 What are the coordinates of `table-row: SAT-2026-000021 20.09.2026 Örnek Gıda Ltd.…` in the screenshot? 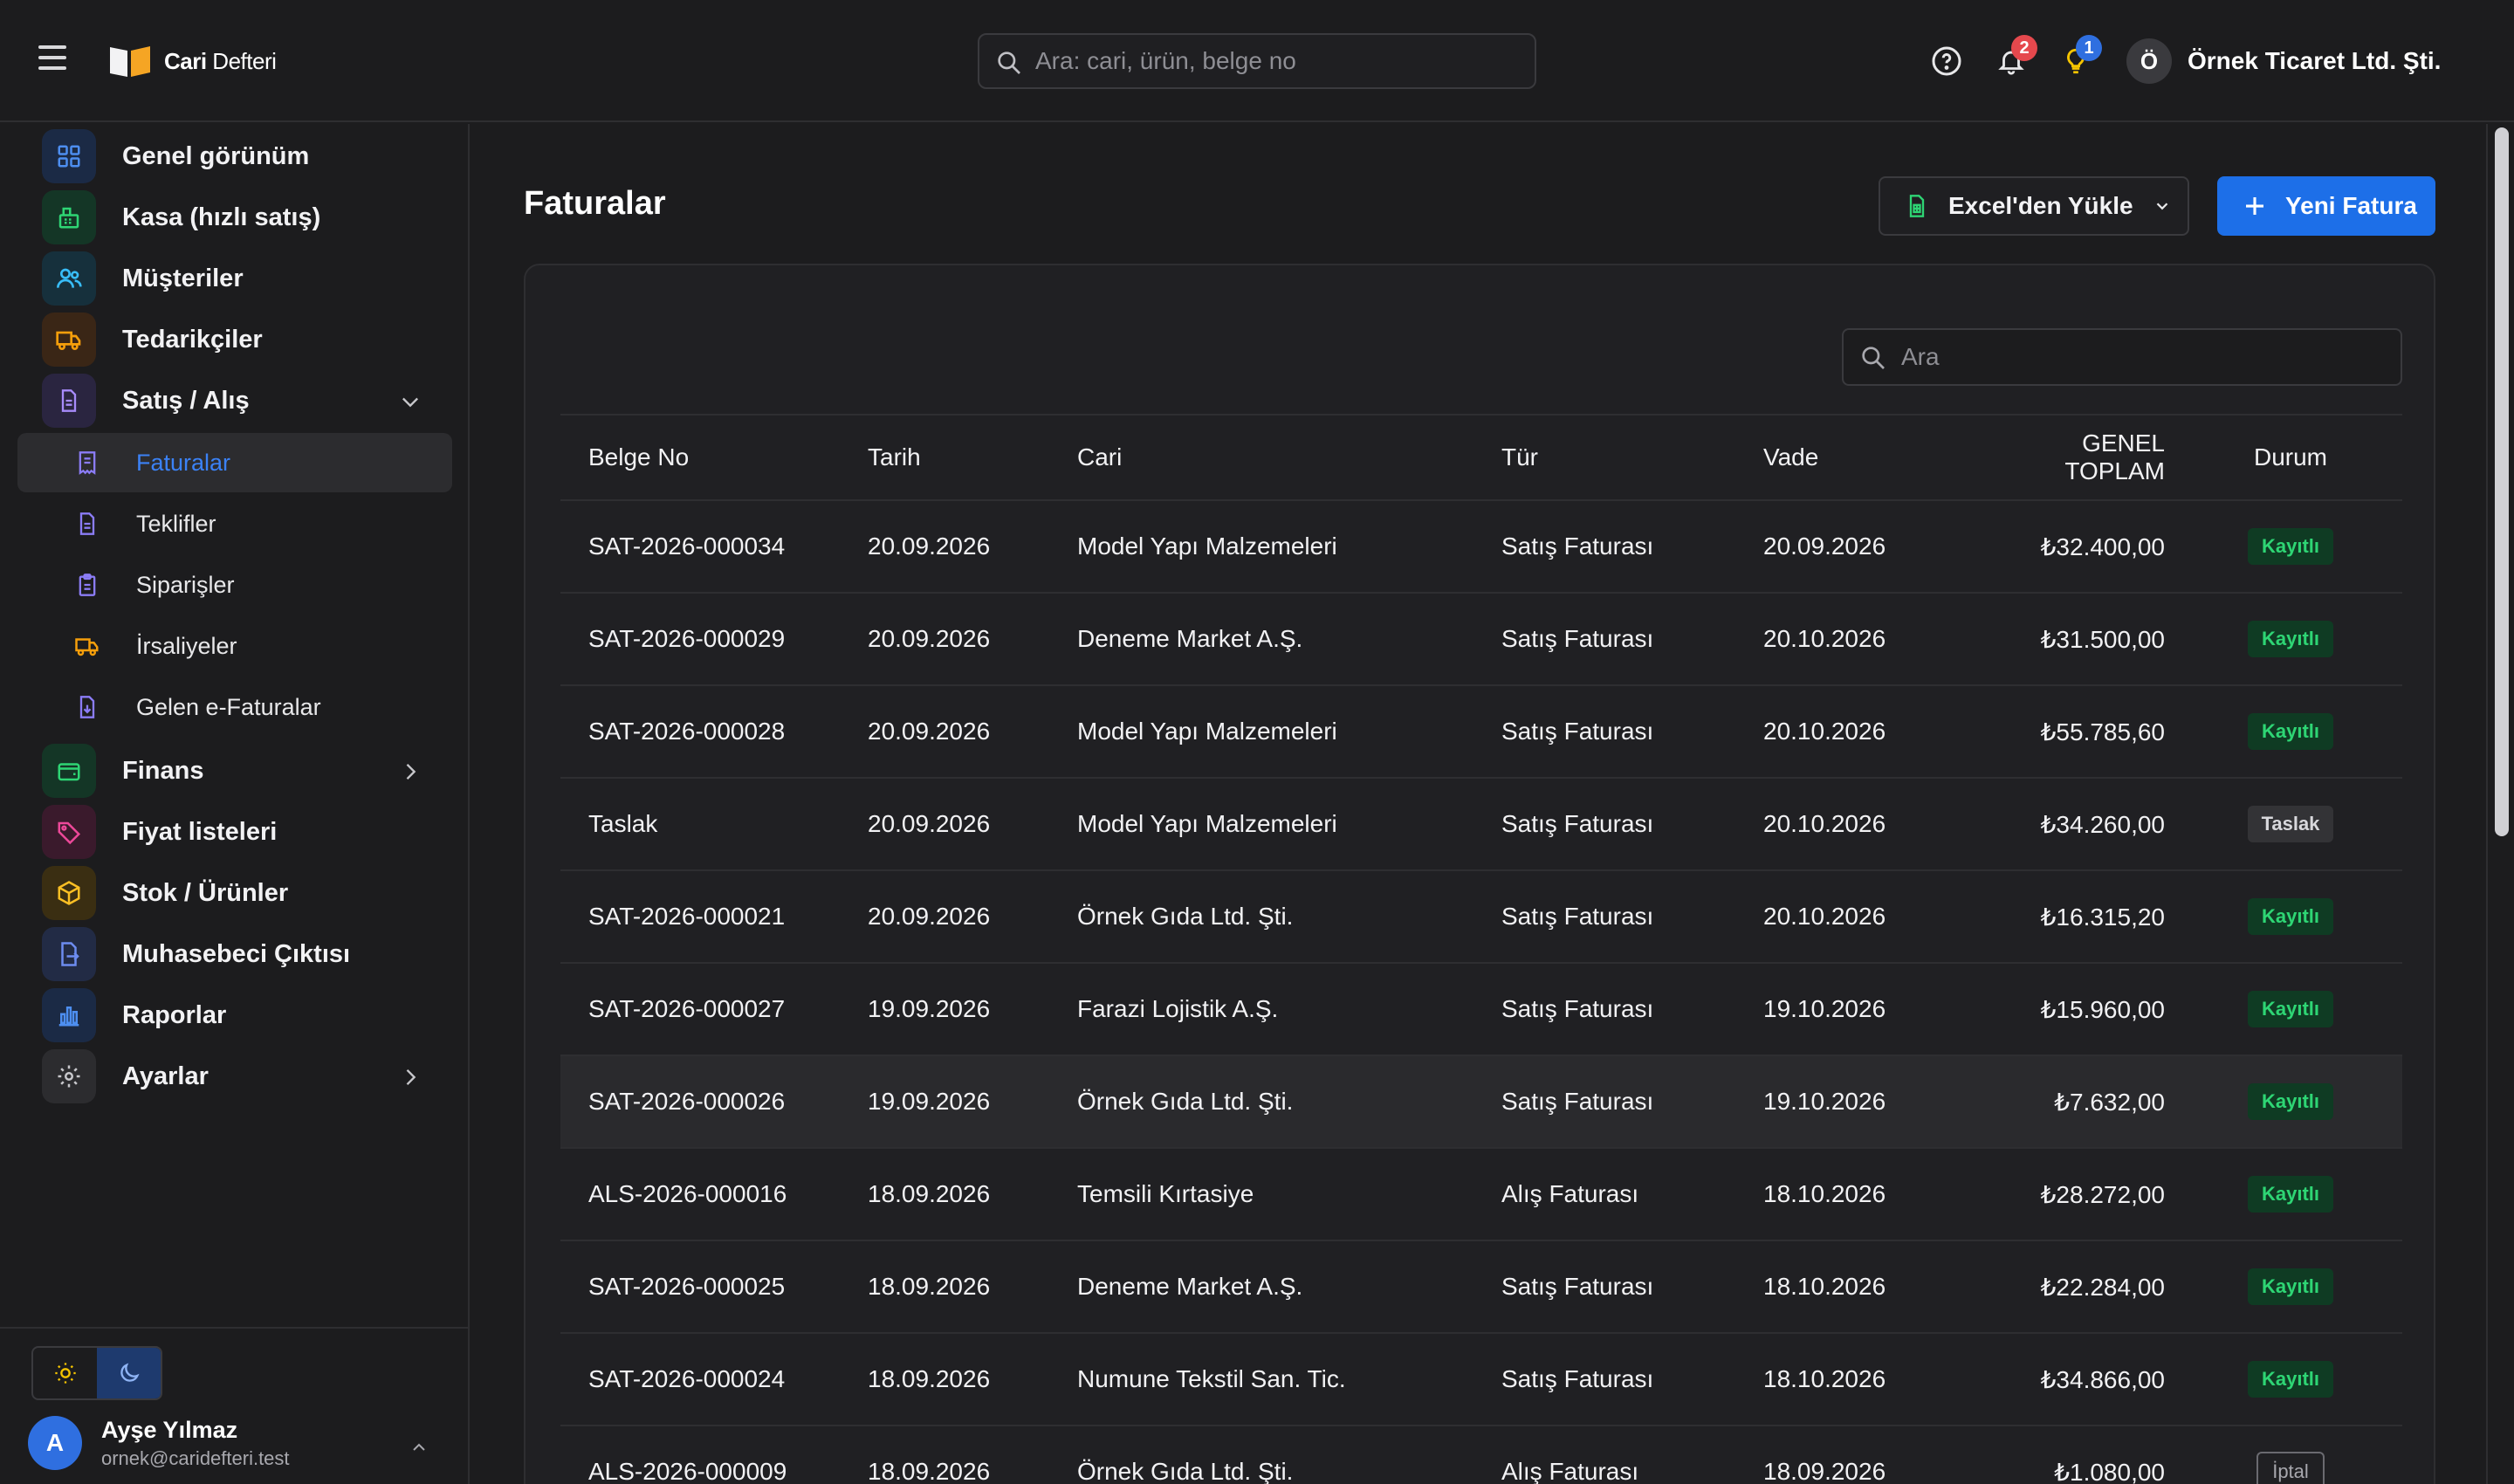 It's located at (1481, 916).